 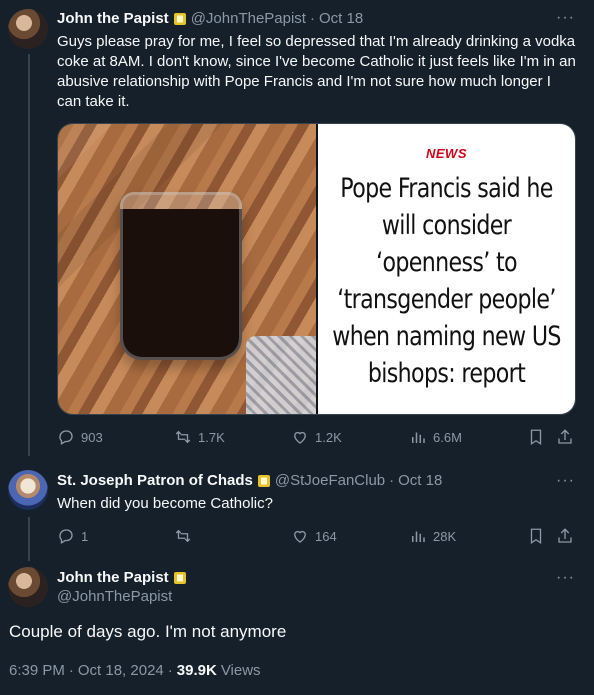 What do you see at coordinates (37, 670) in the screenshot?
I see `tweet-time: 6:39 PM` at bounding box center [37, 670].